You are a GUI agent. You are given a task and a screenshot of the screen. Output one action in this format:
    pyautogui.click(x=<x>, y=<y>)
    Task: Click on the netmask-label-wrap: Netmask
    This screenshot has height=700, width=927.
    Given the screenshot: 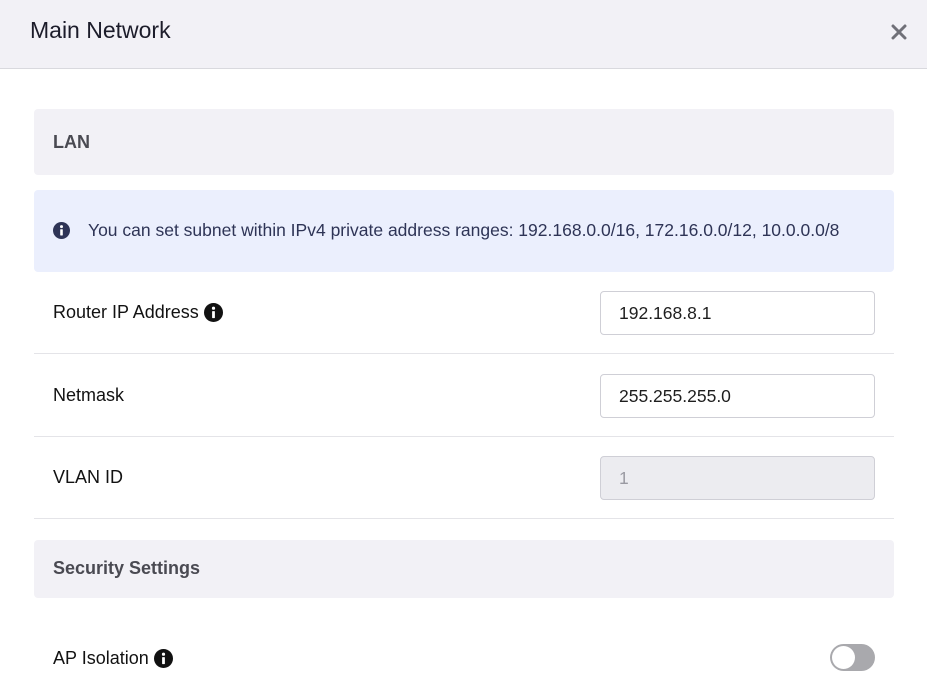 What is the action you would take?
    pyautogui.click(x=88, y=395)
    